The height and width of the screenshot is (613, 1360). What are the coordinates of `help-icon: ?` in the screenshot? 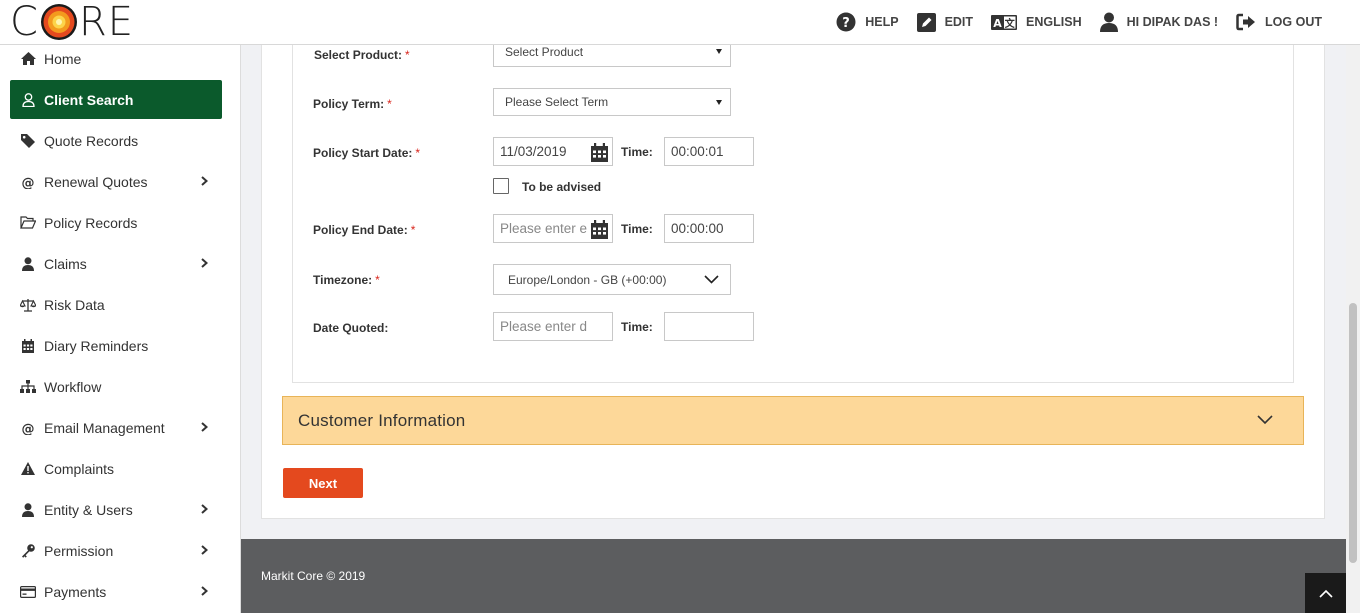 It's located at (846, 22).